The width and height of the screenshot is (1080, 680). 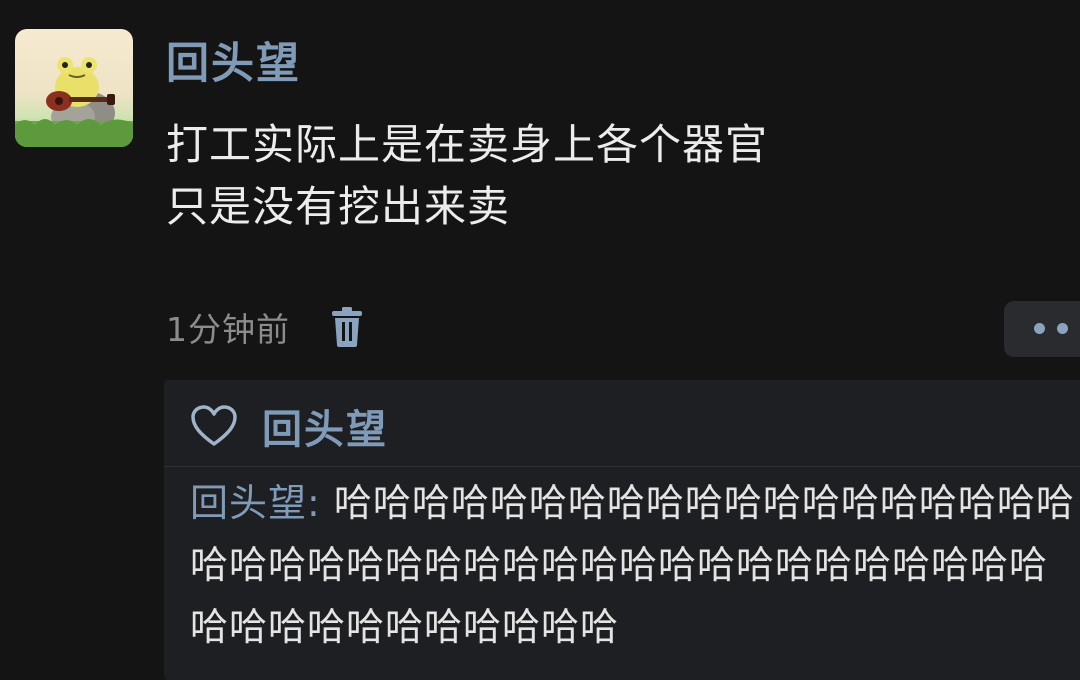 I want to click on avatar, so click(x=74, y=88).